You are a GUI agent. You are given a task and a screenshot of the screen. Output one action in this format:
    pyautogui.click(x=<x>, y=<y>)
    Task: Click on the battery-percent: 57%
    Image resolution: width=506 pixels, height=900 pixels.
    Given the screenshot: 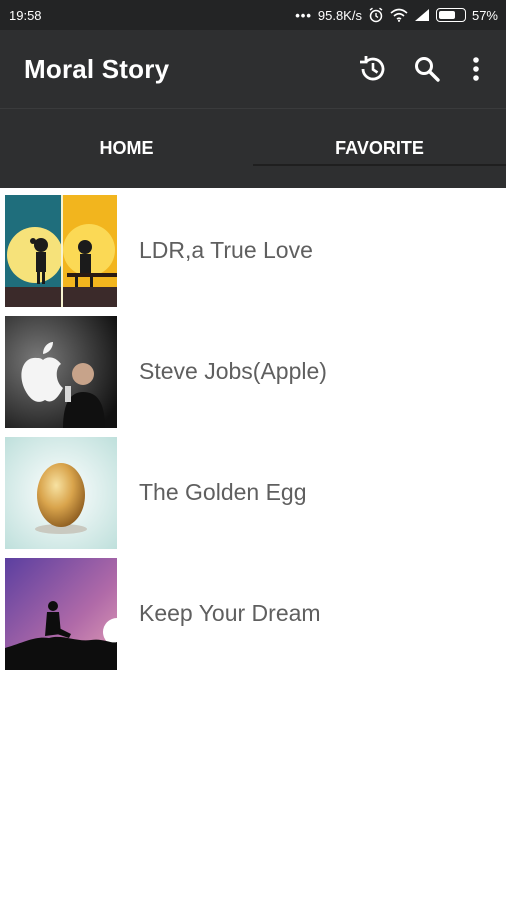 What is the action you would take?
    pyautogui.click(x=484, y=15)
    